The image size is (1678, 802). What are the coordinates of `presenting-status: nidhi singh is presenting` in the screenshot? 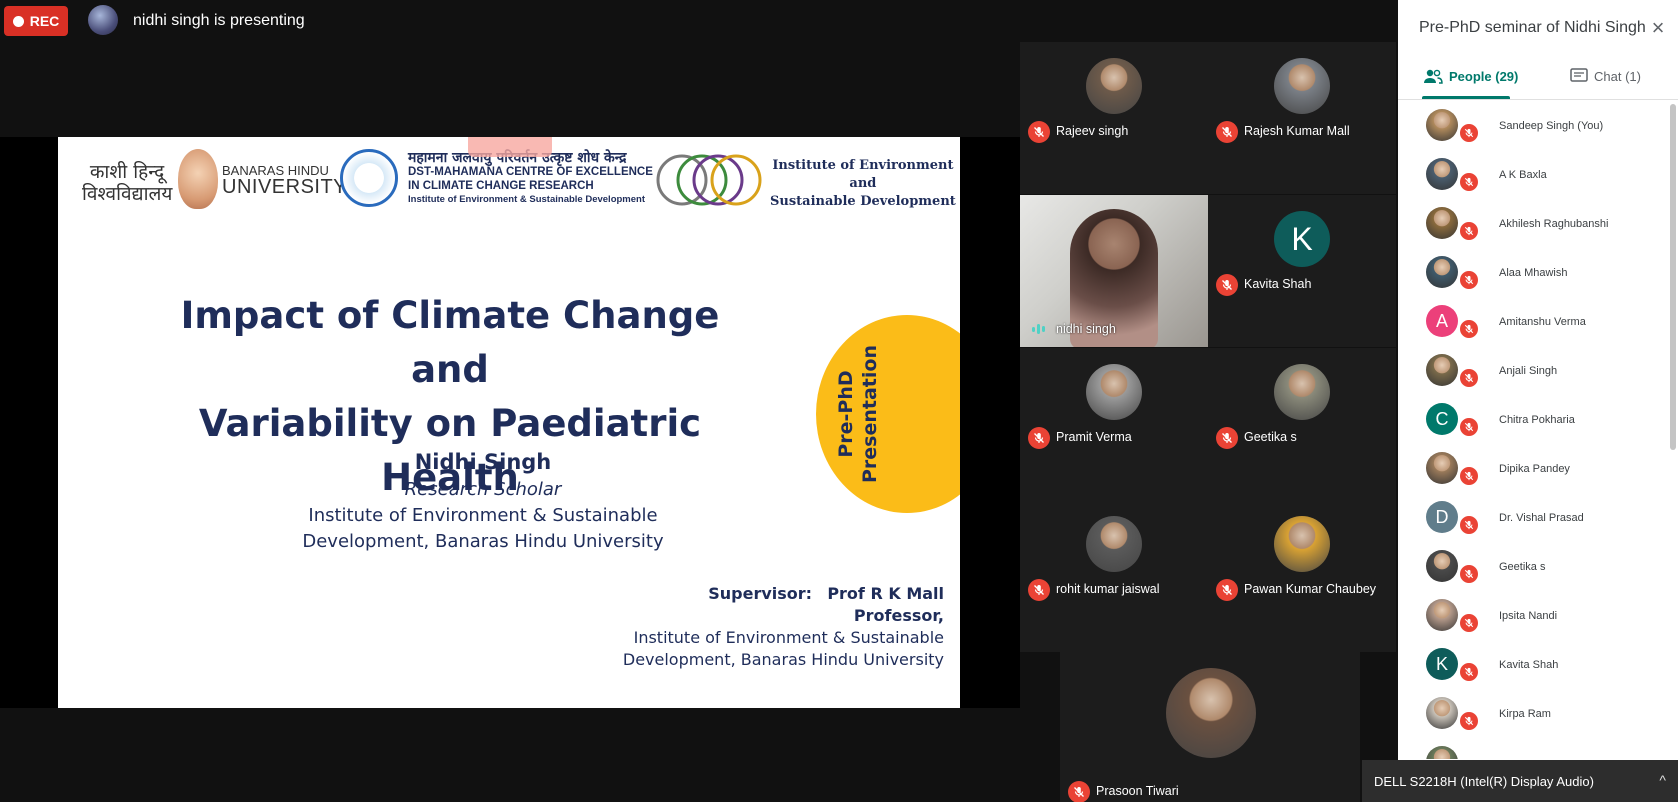 It's located at (219, 20).